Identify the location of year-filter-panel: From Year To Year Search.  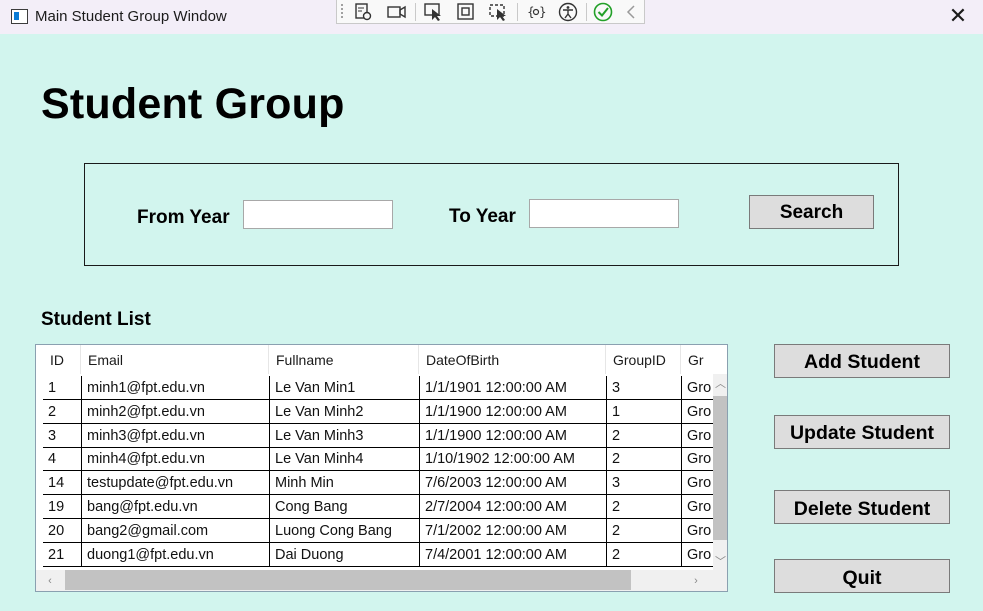
(491, 214).